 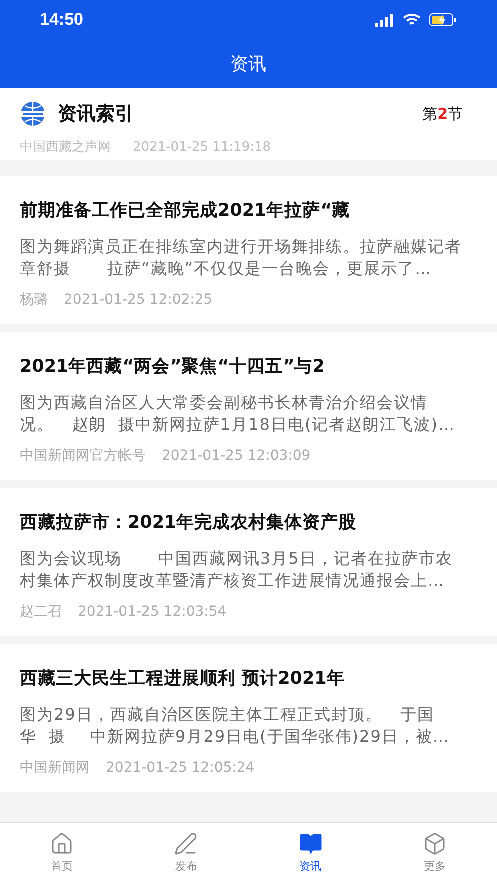 I want to click on section-title: 资讯索引, so click(x=96, y=114).